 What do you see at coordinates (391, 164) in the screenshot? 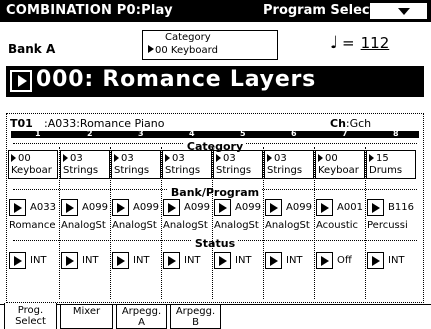
I see `timbre-category-select: 15 Drums` at bounding box center [391, 164].